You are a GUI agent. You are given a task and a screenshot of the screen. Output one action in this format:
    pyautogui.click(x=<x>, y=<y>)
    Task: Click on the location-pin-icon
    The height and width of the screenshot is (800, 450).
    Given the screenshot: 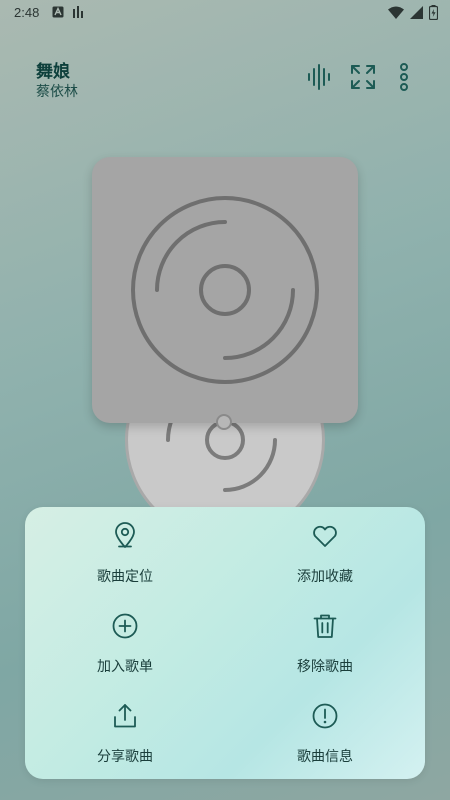 What is the action you would take?
    pyautogui.click(x=125, y=535)
    